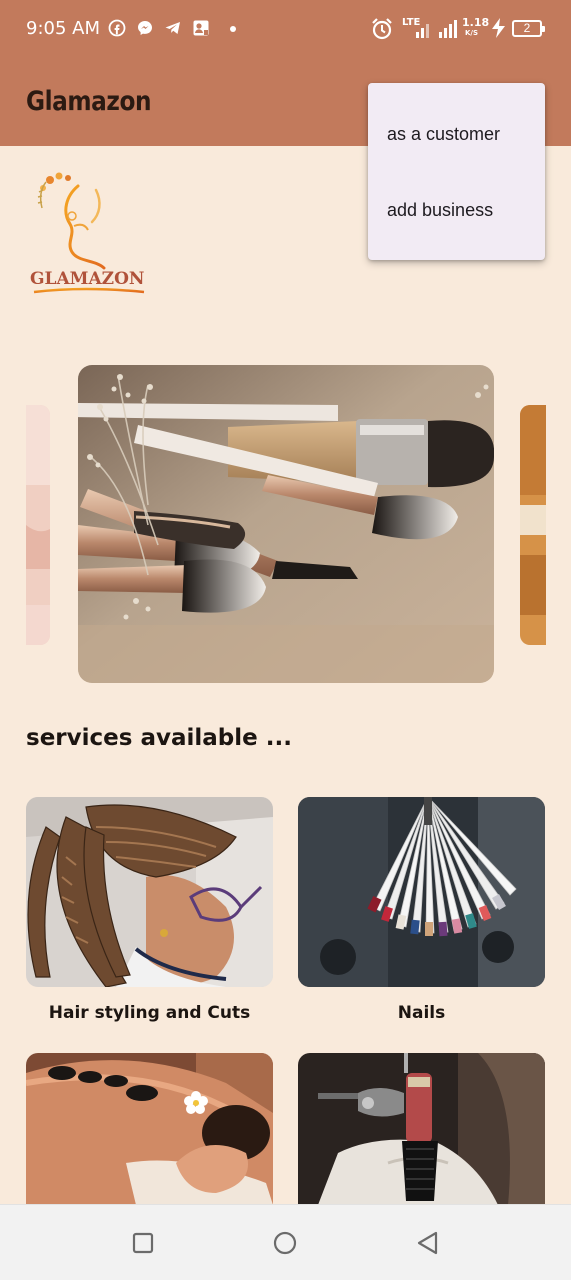 The width and height of the screenshot is (571, 1280). Describe the element at coordinates (533, 525) in the screenshot. I see `carousel-next-slide` at that location.